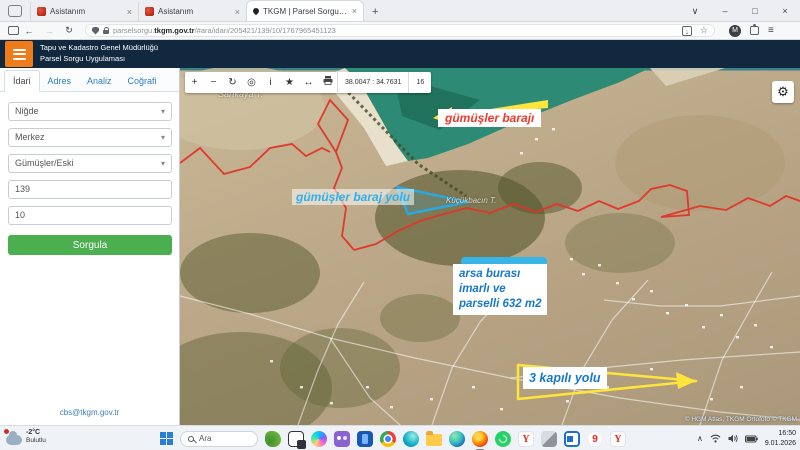 The image size is (800, 450). Describe the element at coordinates (480, 440) in the screenshot. I see `firefox-icon` at that location.